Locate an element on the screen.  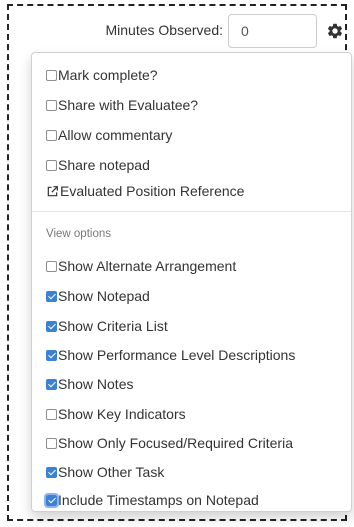
option-label: Show Criteria List is located at coordinates (113, 326).